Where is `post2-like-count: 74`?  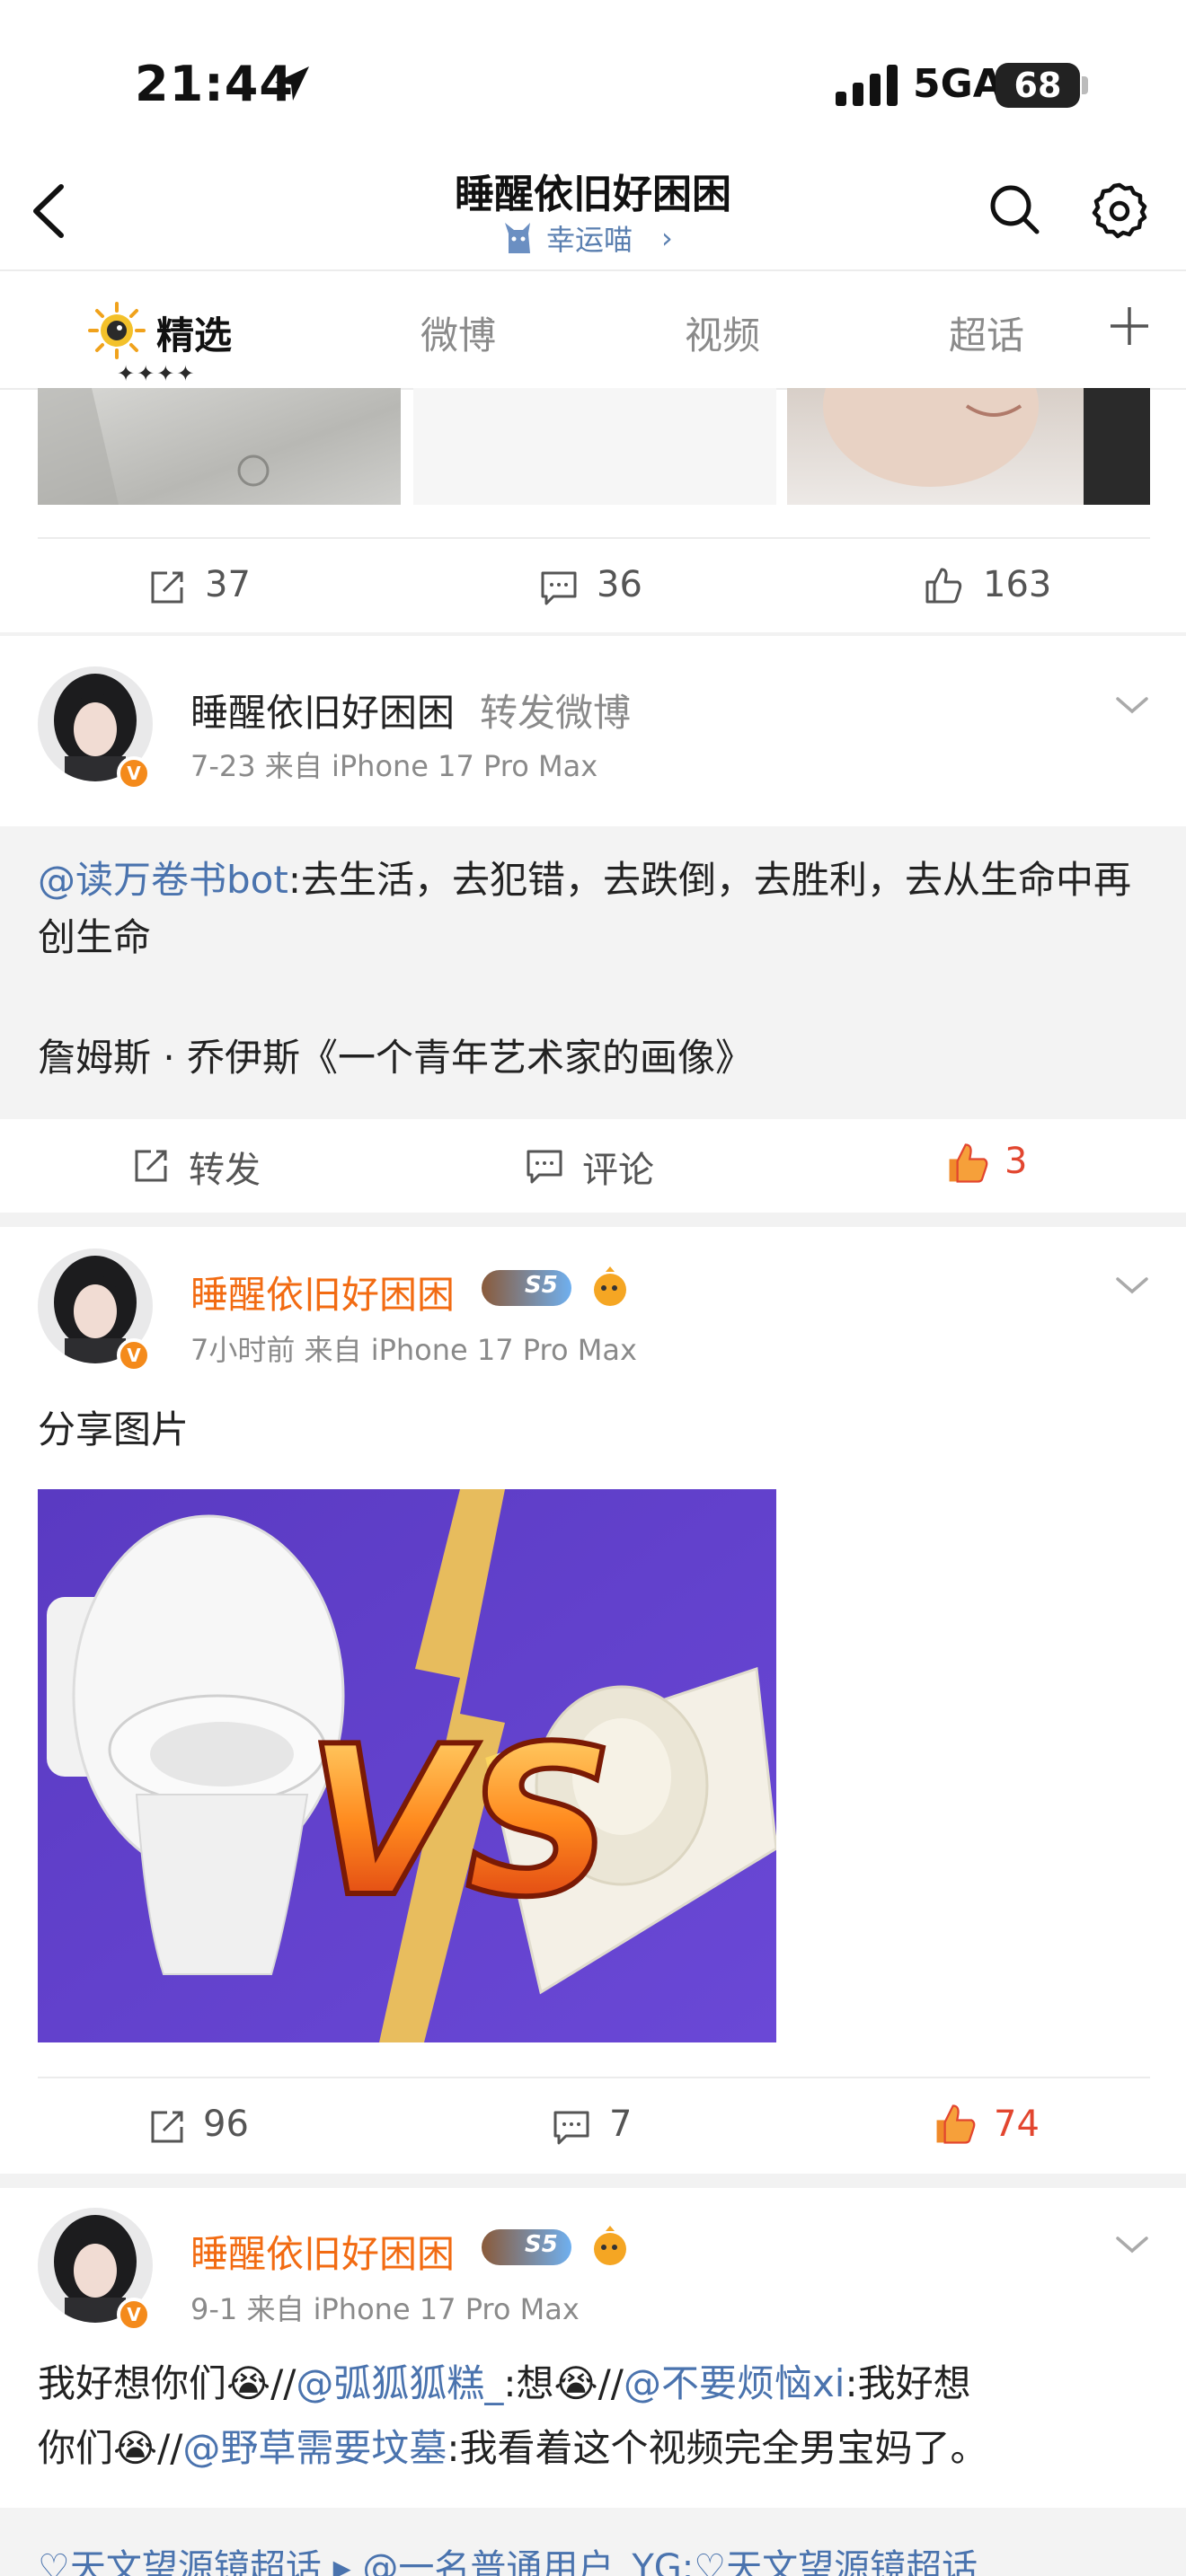
post2-like-count: 74 is located at coordinates (1017, 2124).